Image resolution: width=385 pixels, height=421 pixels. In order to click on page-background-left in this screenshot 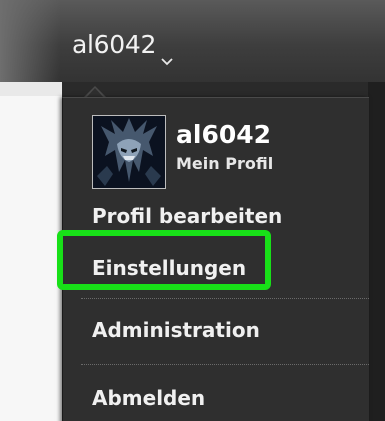, I will do `click(31, 251)`.